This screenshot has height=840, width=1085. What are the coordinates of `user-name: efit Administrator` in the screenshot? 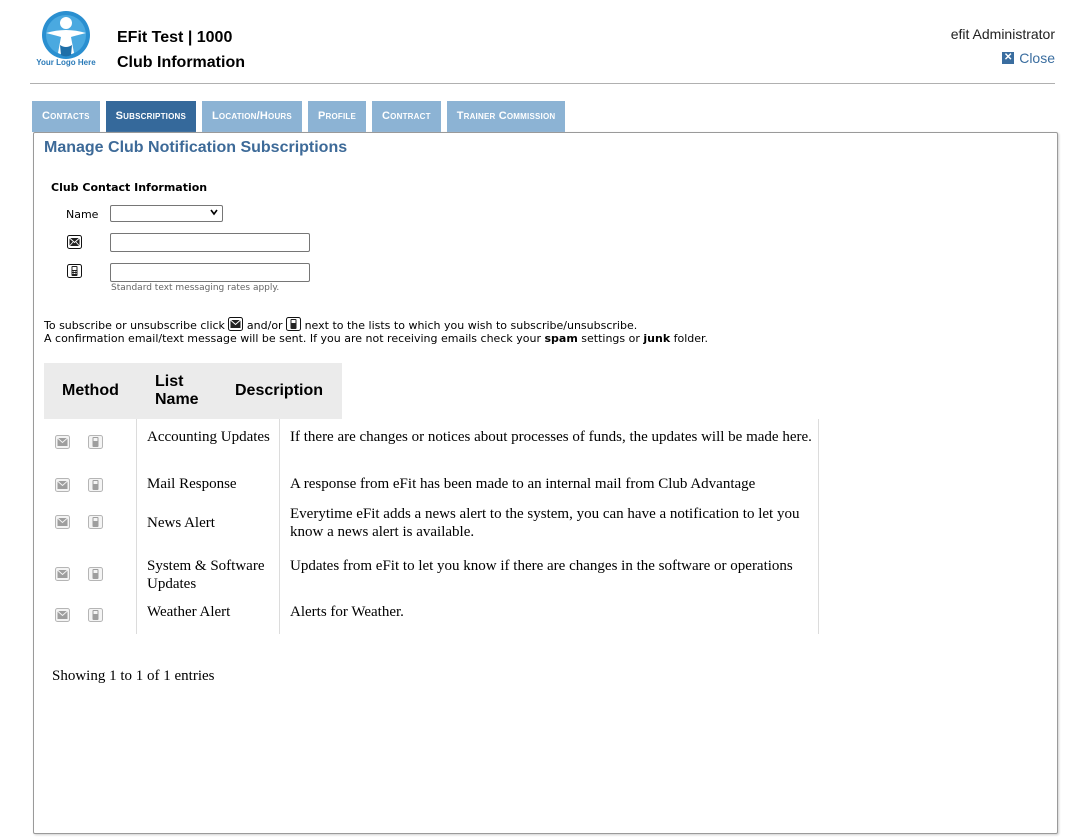 It's located at (1002, 34).